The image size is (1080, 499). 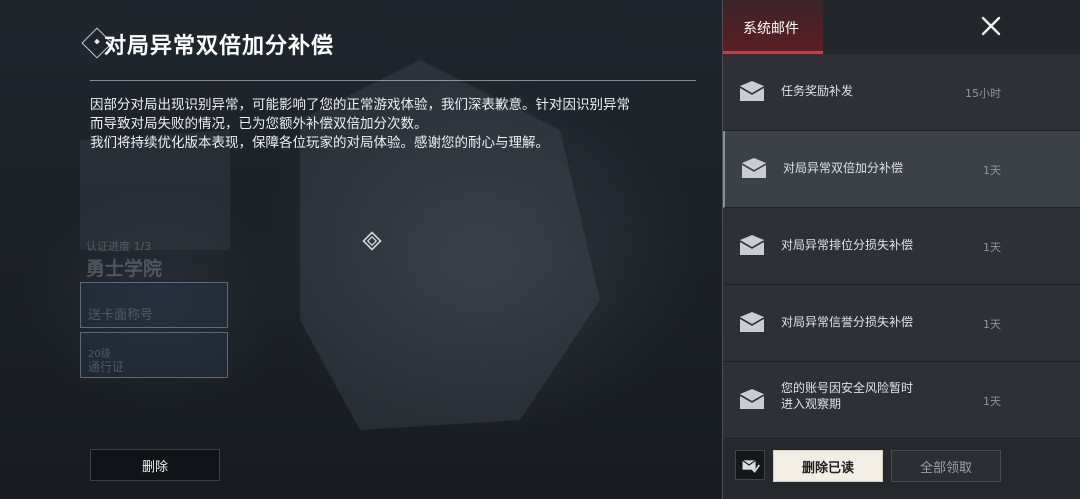 What do you see at coordinates (901, 27) in the screenshot?
I see `mail-panel-header: 系统邮件` at bounding box center [901, 27].